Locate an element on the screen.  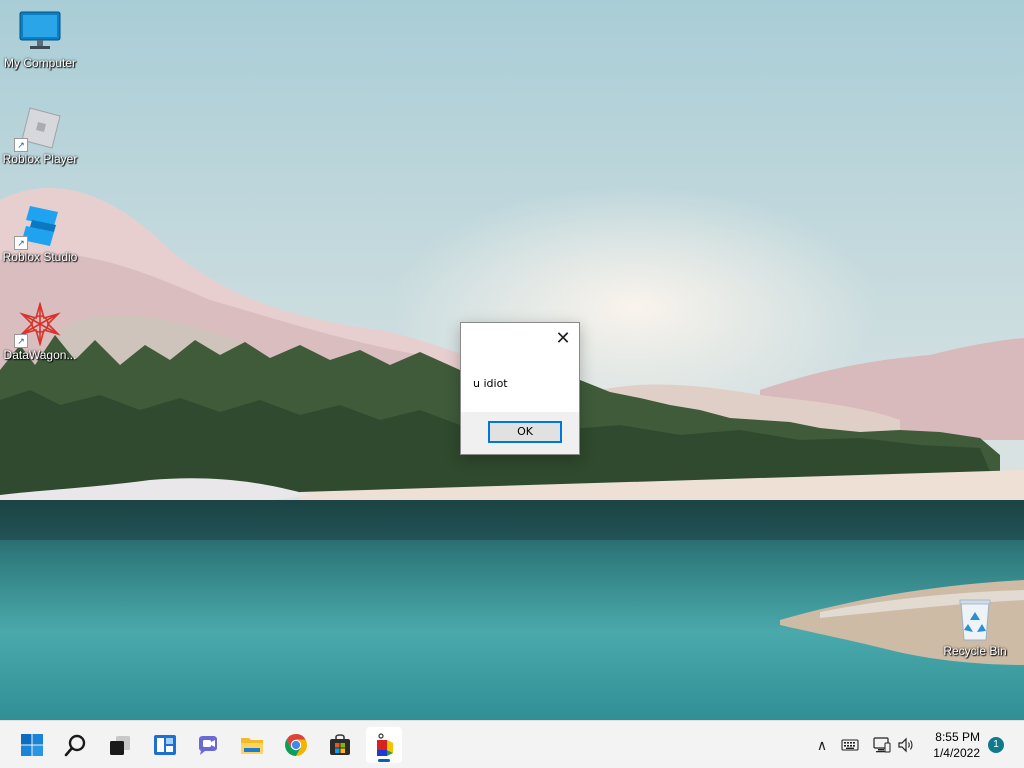
volume-icon is located at coordinates (906, 745).